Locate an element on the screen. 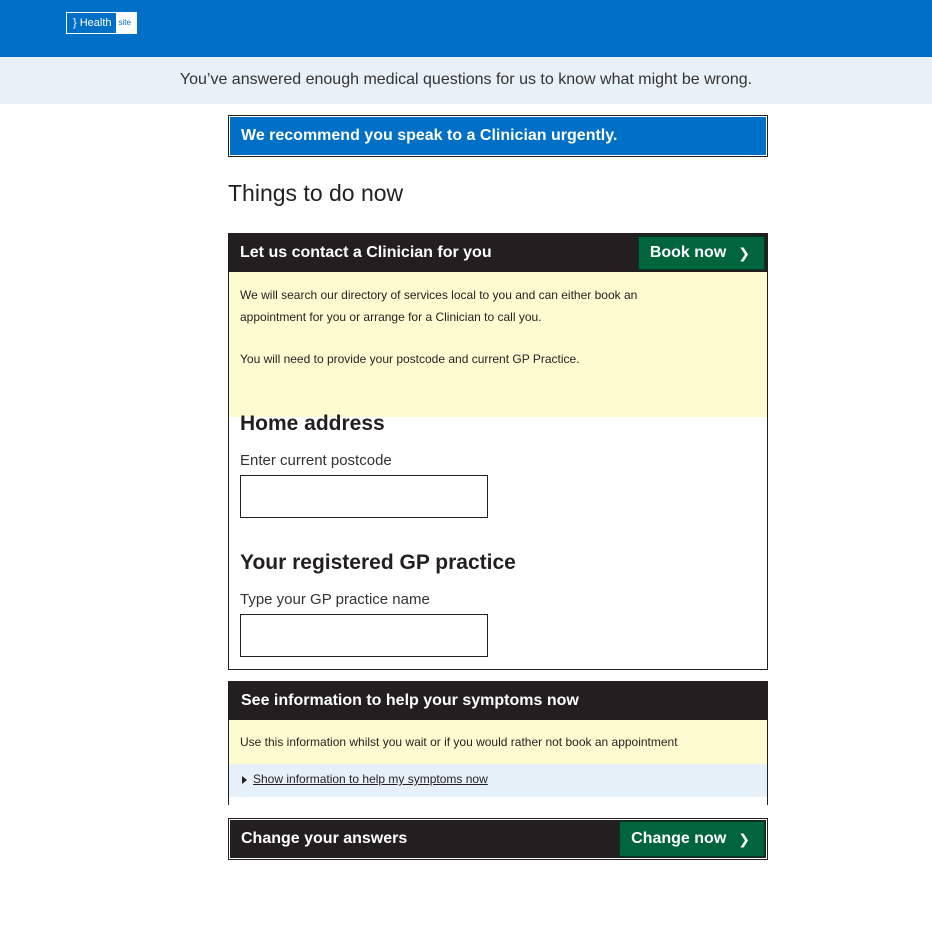  gp-practice-label: Type your GP practice name is located at coordinates (335, 599).